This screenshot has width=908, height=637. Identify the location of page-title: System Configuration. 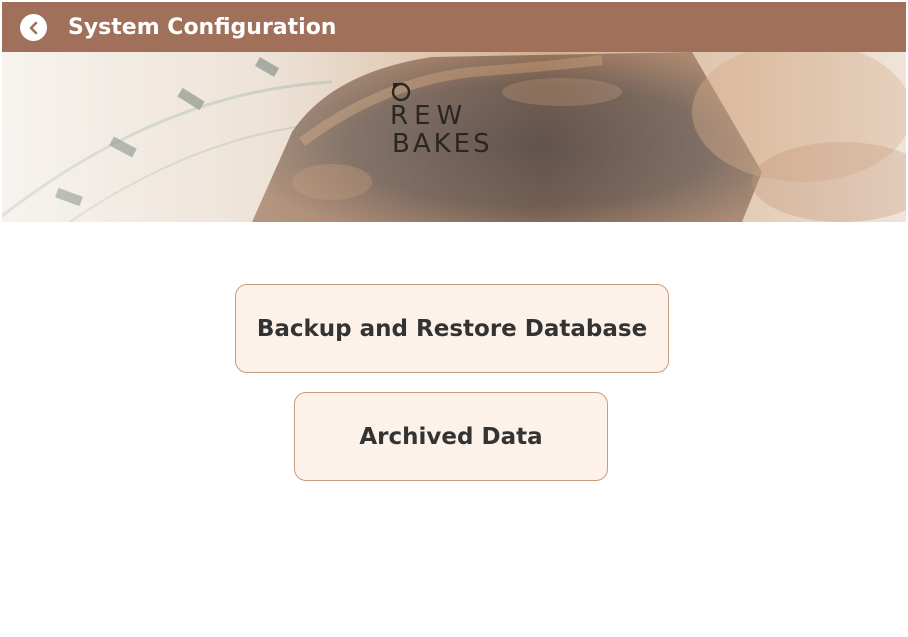
(202, 27).